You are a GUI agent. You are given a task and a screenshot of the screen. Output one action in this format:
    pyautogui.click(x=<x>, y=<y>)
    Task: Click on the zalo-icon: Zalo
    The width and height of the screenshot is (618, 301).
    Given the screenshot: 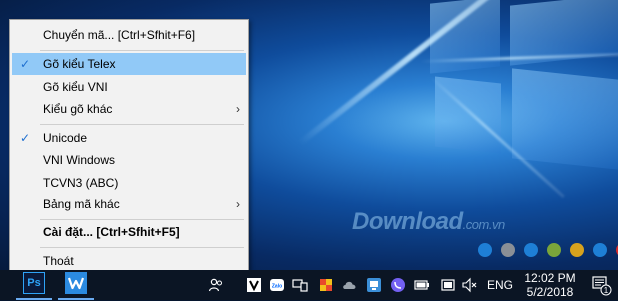 What is the action you would take?
    pyautogui.click(x=277, y=285)
    